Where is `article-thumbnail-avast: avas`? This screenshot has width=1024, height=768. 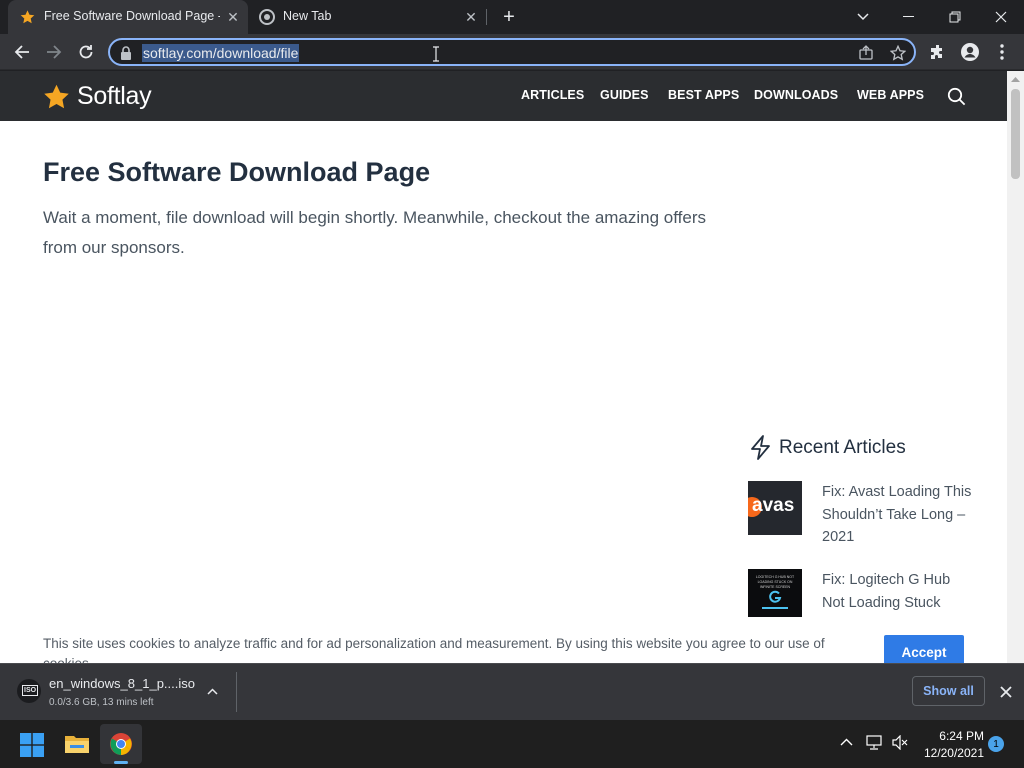 article-thumbnail-avast: avas is located at coordinates (775, 508).